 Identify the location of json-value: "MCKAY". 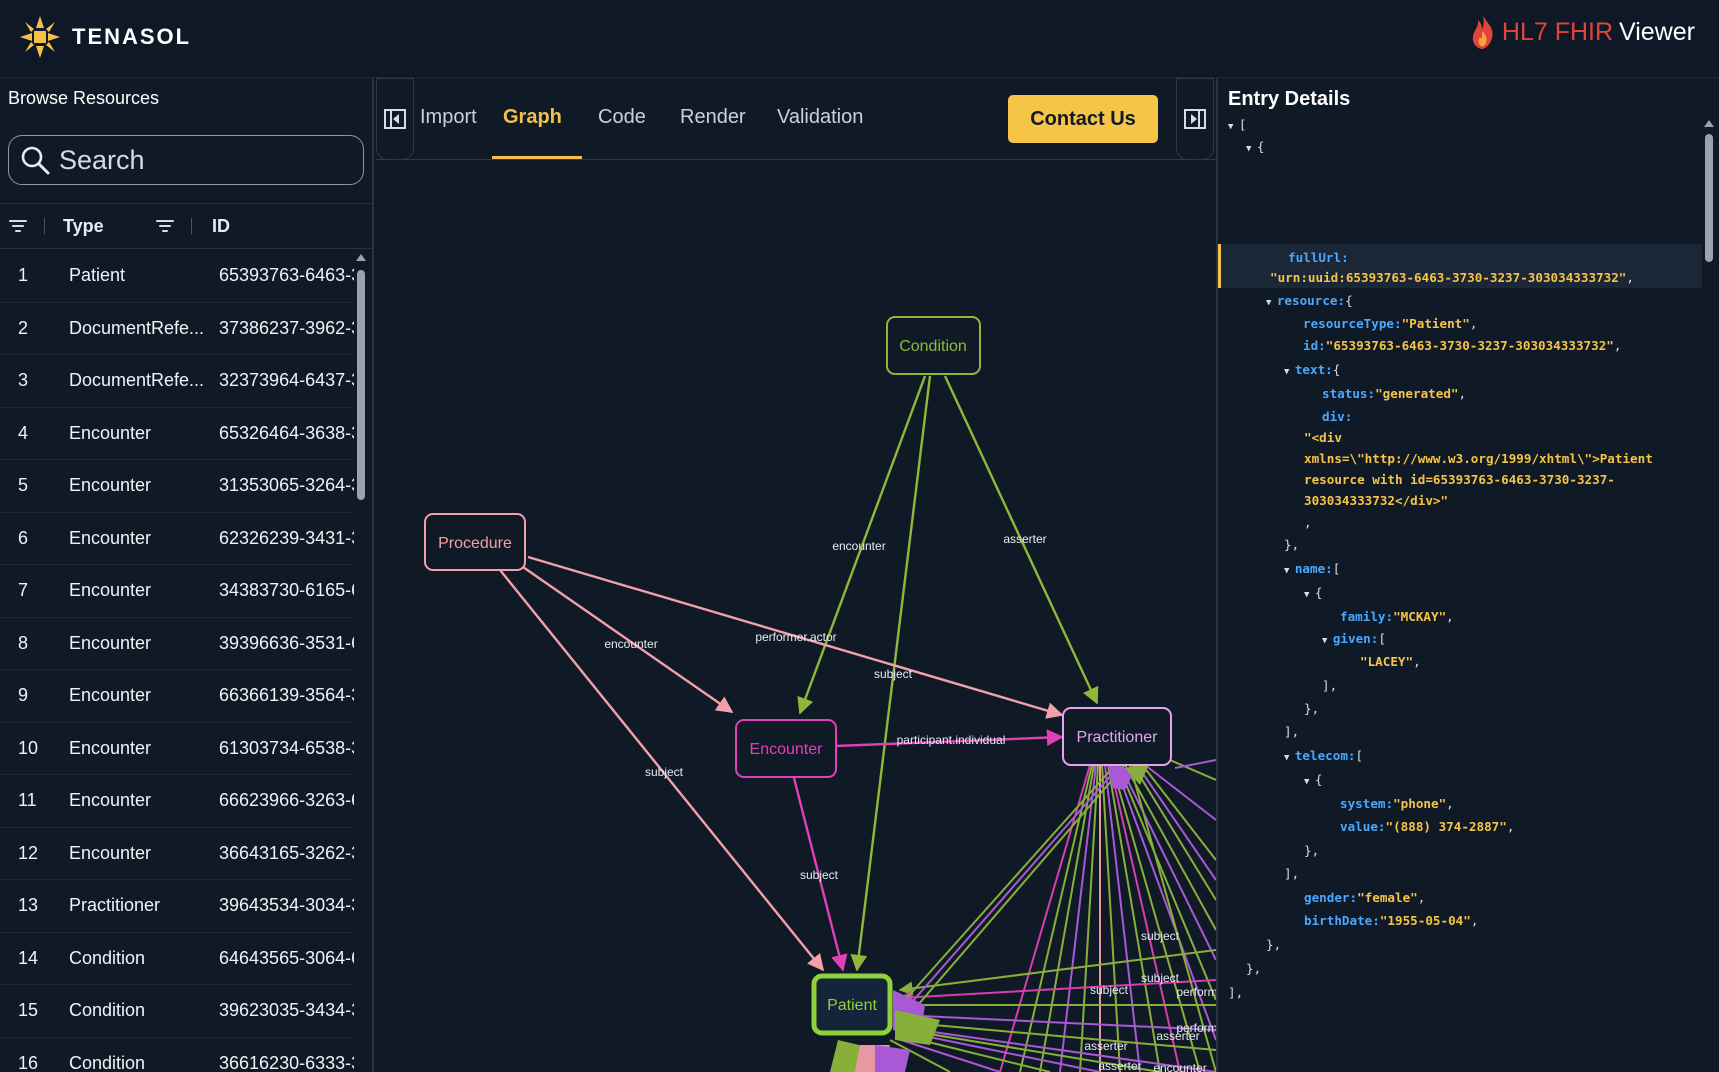
(1420, 616).